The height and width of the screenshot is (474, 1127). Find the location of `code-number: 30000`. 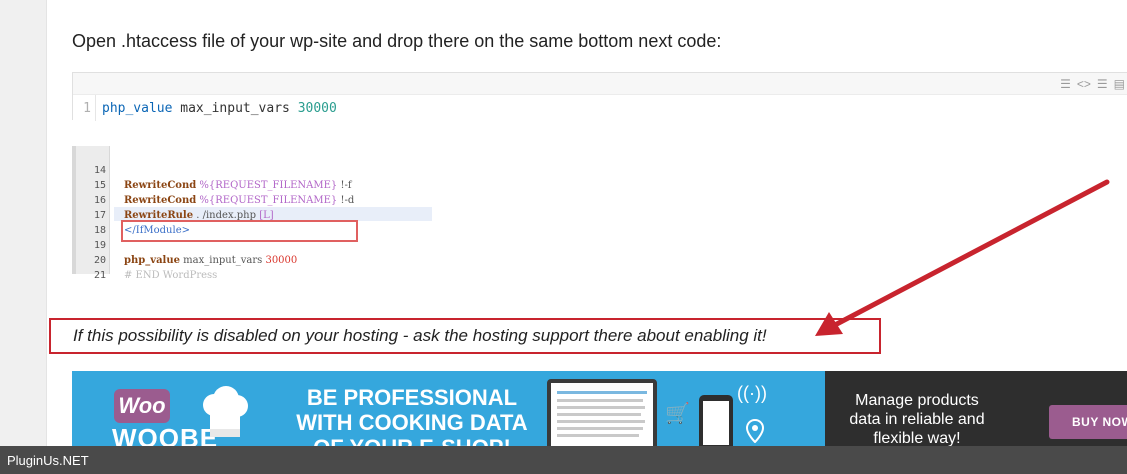

code-number: 30000 is located at coordinates (317, 108).